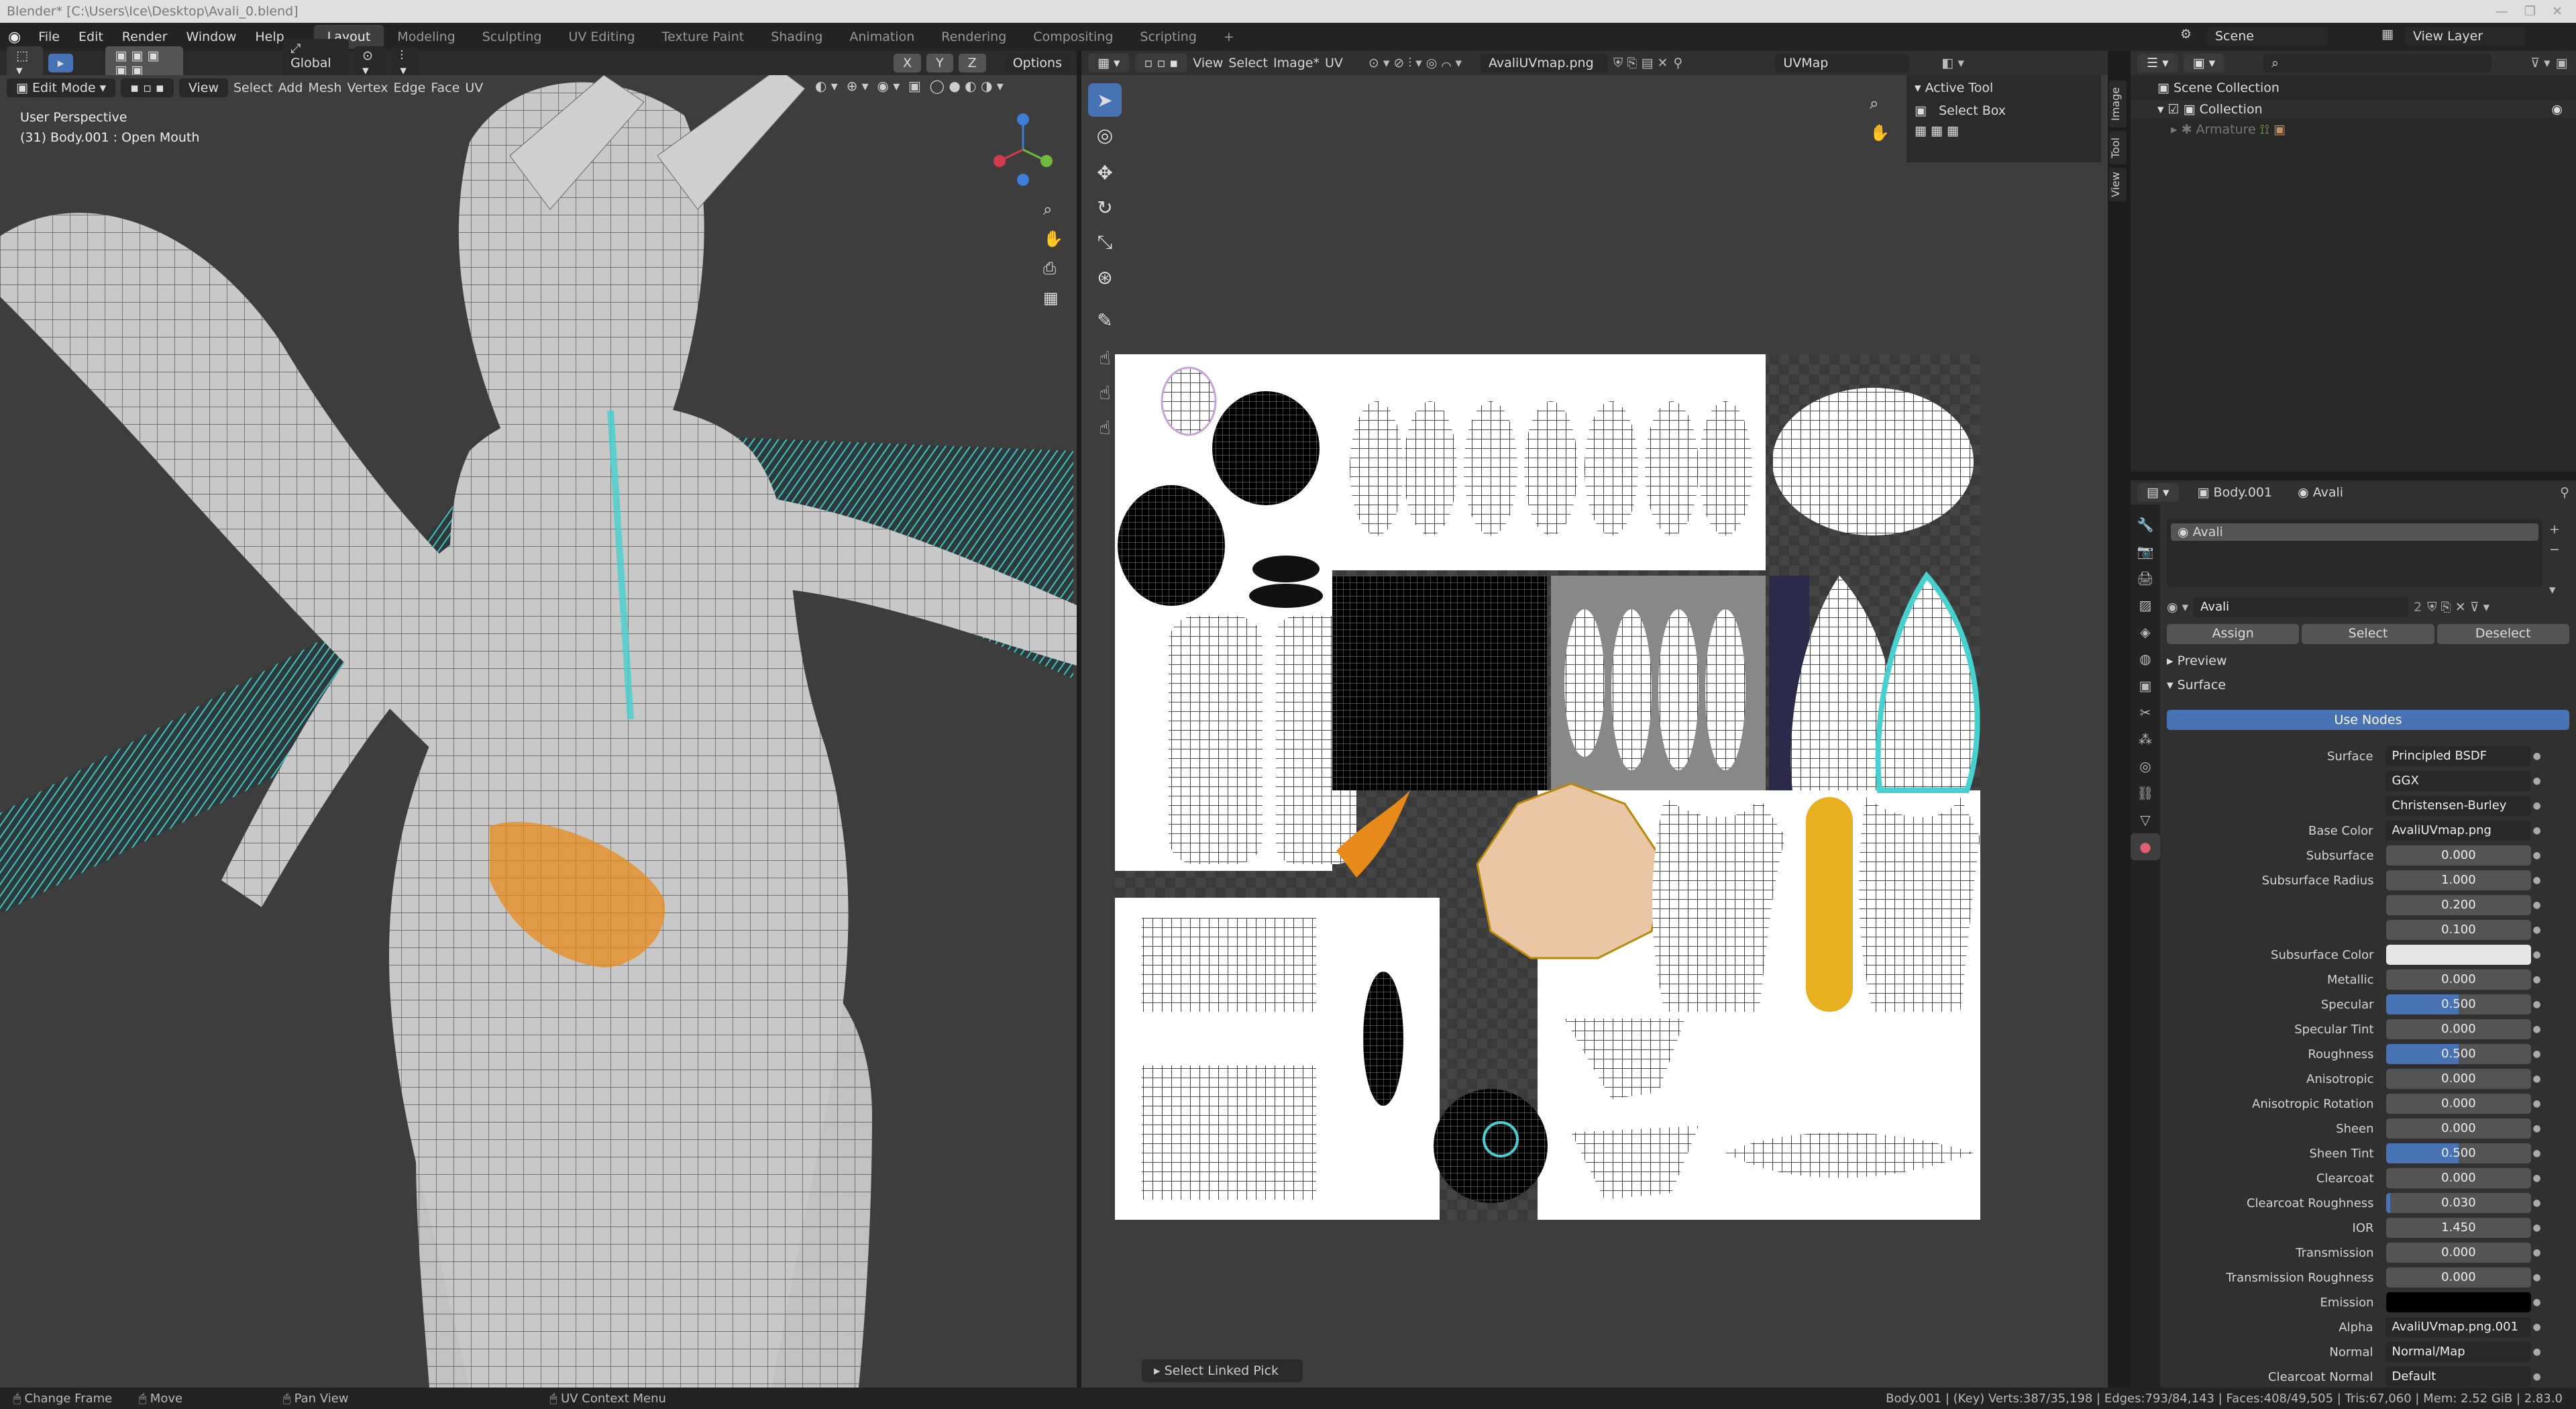  Describe the element at coordinates (2458, 607) in the screenshot. I see `material-datablock-icons: ⛨ ⎘ ✕ ⊽ ▾` at that location.